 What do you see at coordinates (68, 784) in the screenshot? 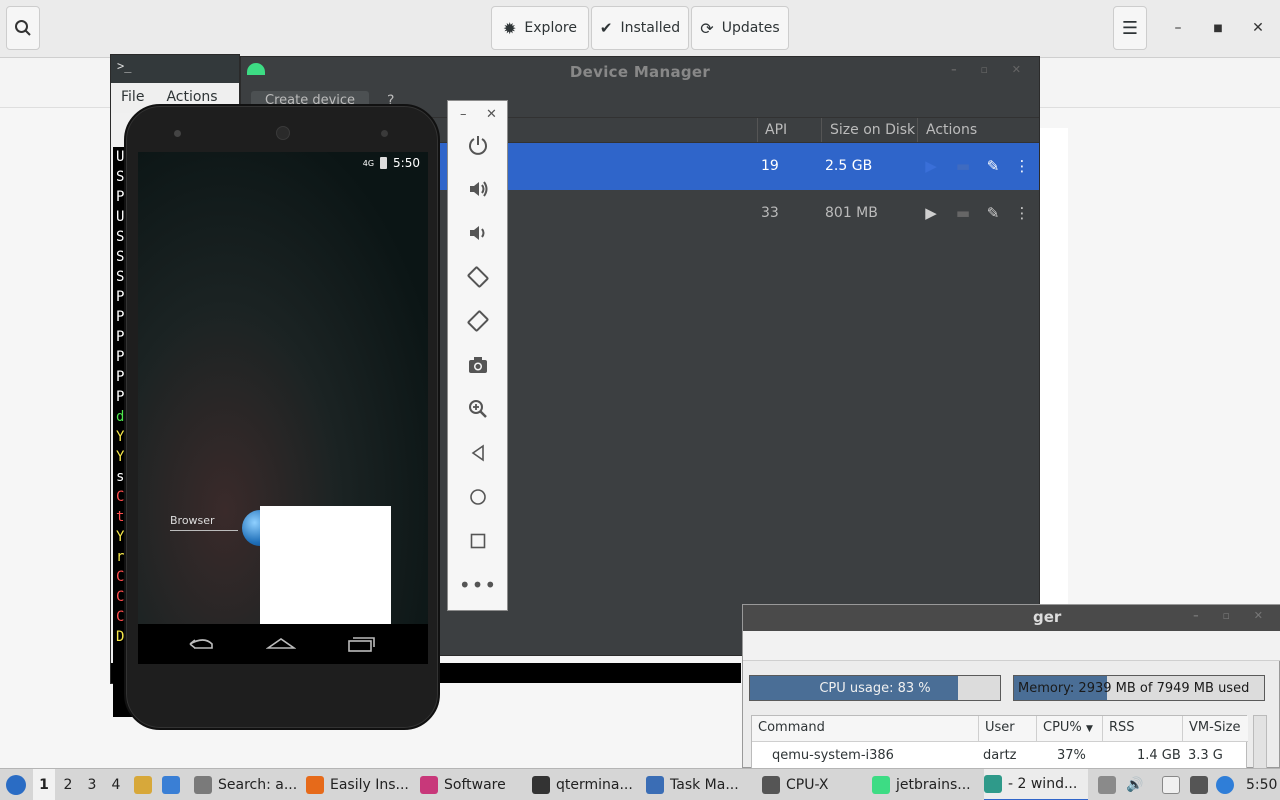
I see `workspace-2: 2` at bounding box center [68, 784].